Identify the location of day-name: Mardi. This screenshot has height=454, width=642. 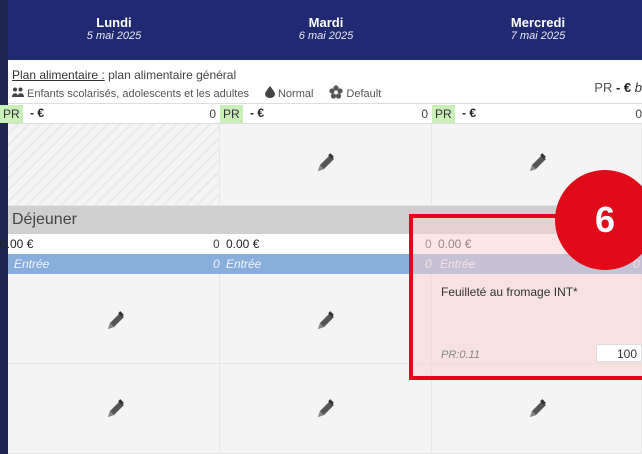
(326, 22).